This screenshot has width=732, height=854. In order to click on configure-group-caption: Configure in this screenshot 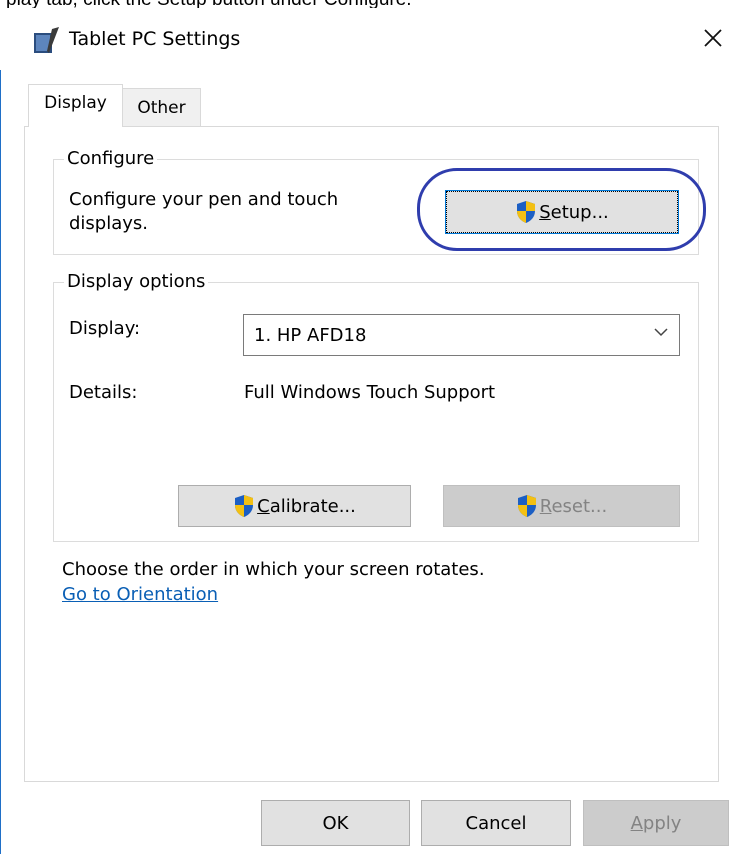, I will do `click(111, 158)`.